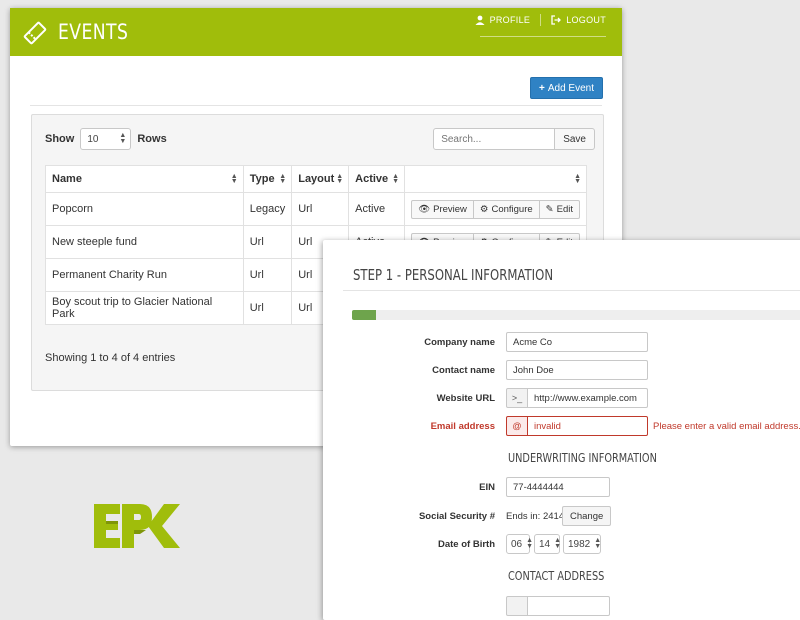 This screenshot has height=620, width=800. Describe the element at coordinates (110, 358) in the screenshot. I see `table-info: Showing 1 to 4 of 4 entries` at that location.